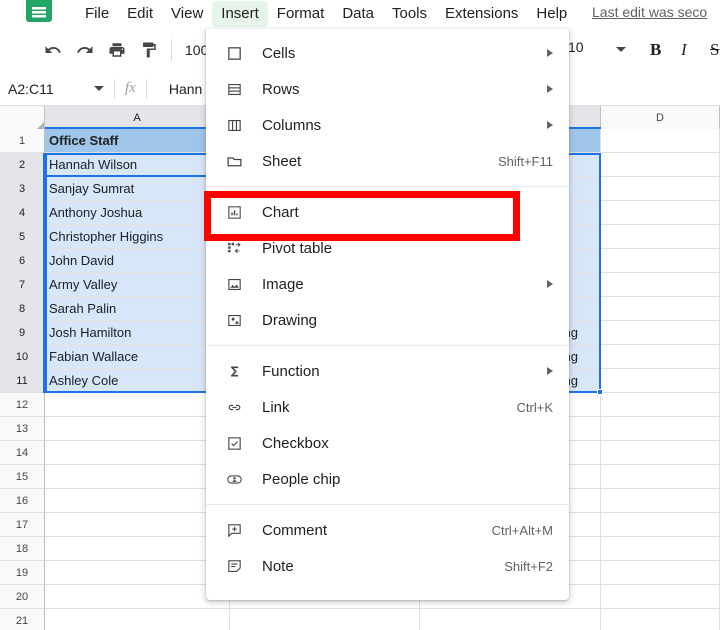  Describe the element at coordinates (22, 165) in the screenshot. I see `row-header-2: 2` at that location.